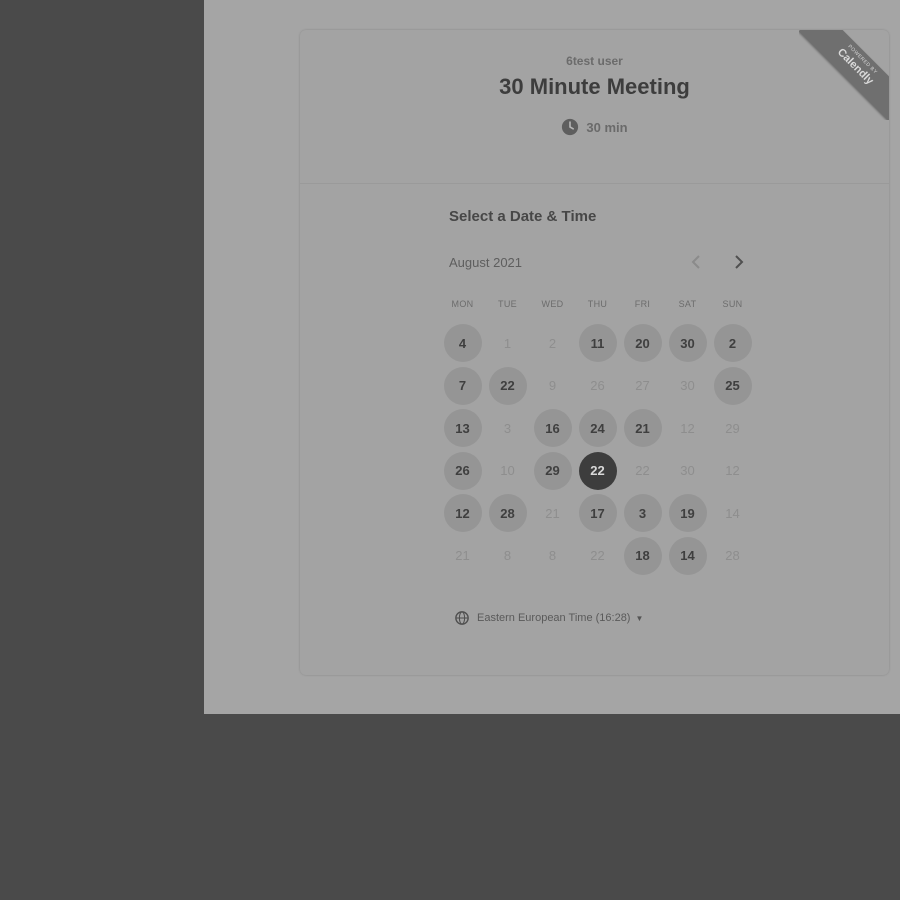 The image size is (900, 900). Describe the element at coordinates (687, 343) in the screenshot. I see `available-day-button: 30` at that location.